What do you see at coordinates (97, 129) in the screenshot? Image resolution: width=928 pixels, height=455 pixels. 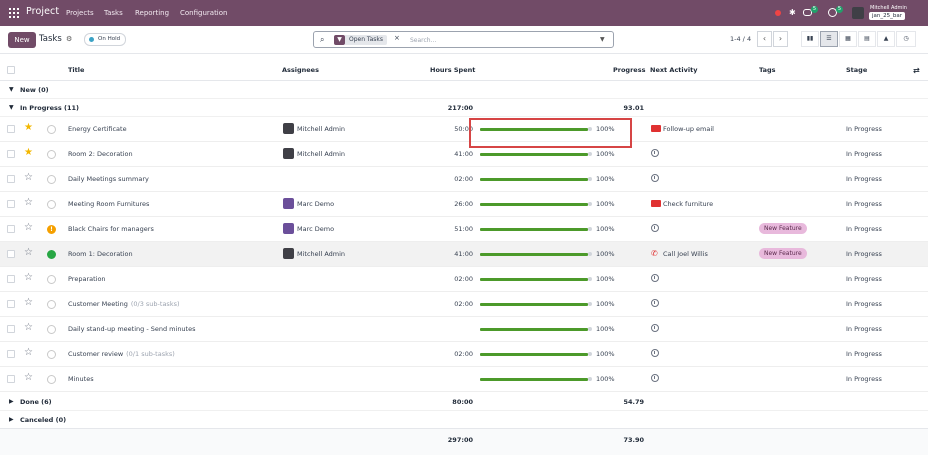 I see `task-title: Energy Certificate` at bounding box center [97, 129].